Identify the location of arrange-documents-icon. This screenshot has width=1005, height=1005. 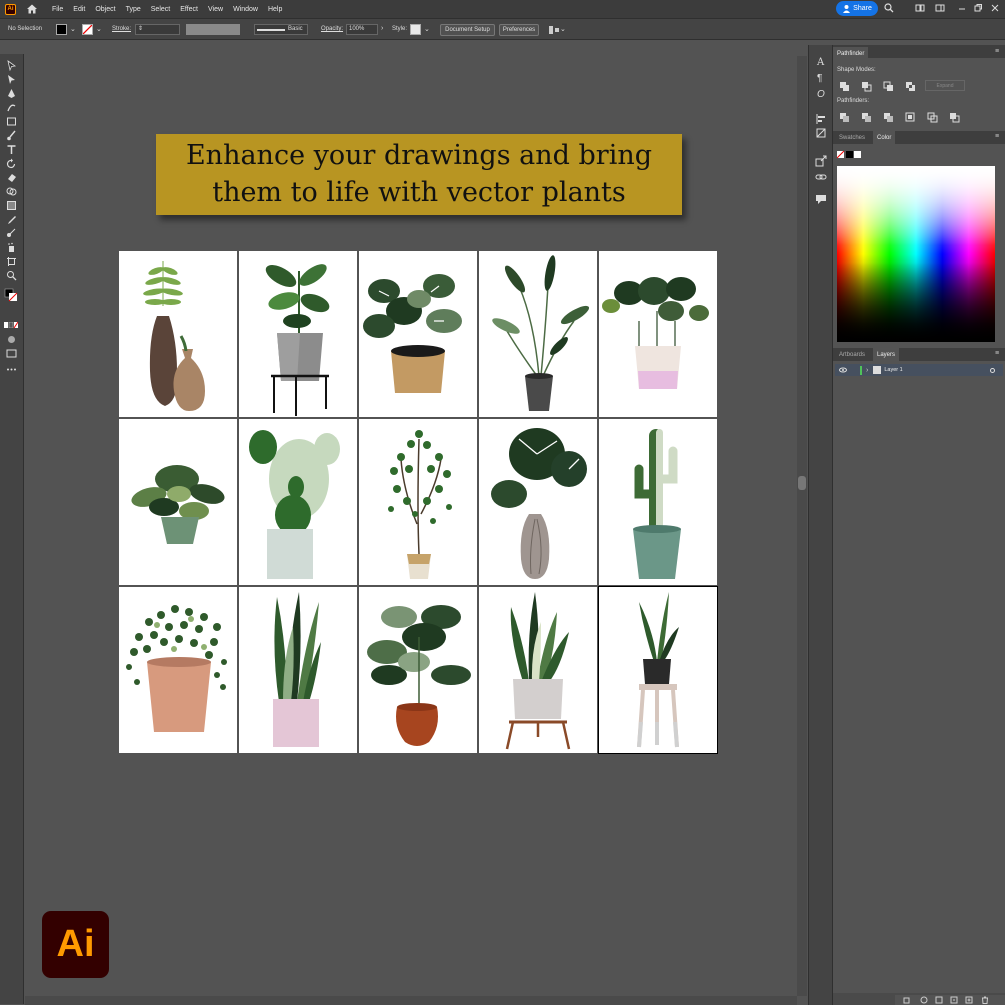
(920, 8).